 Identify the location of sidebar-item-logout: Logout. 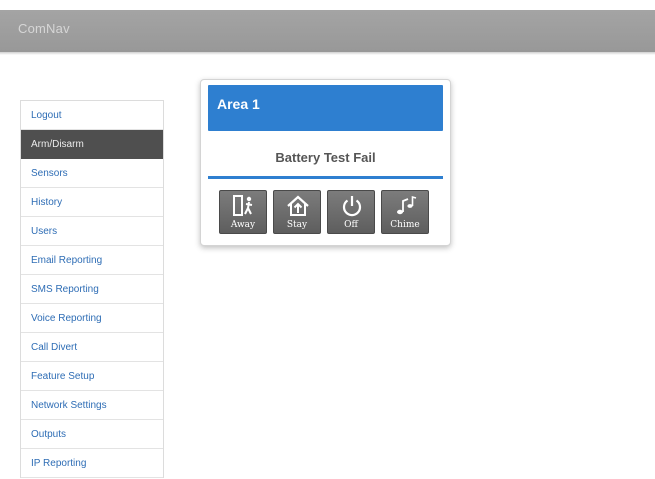
(92, 115).